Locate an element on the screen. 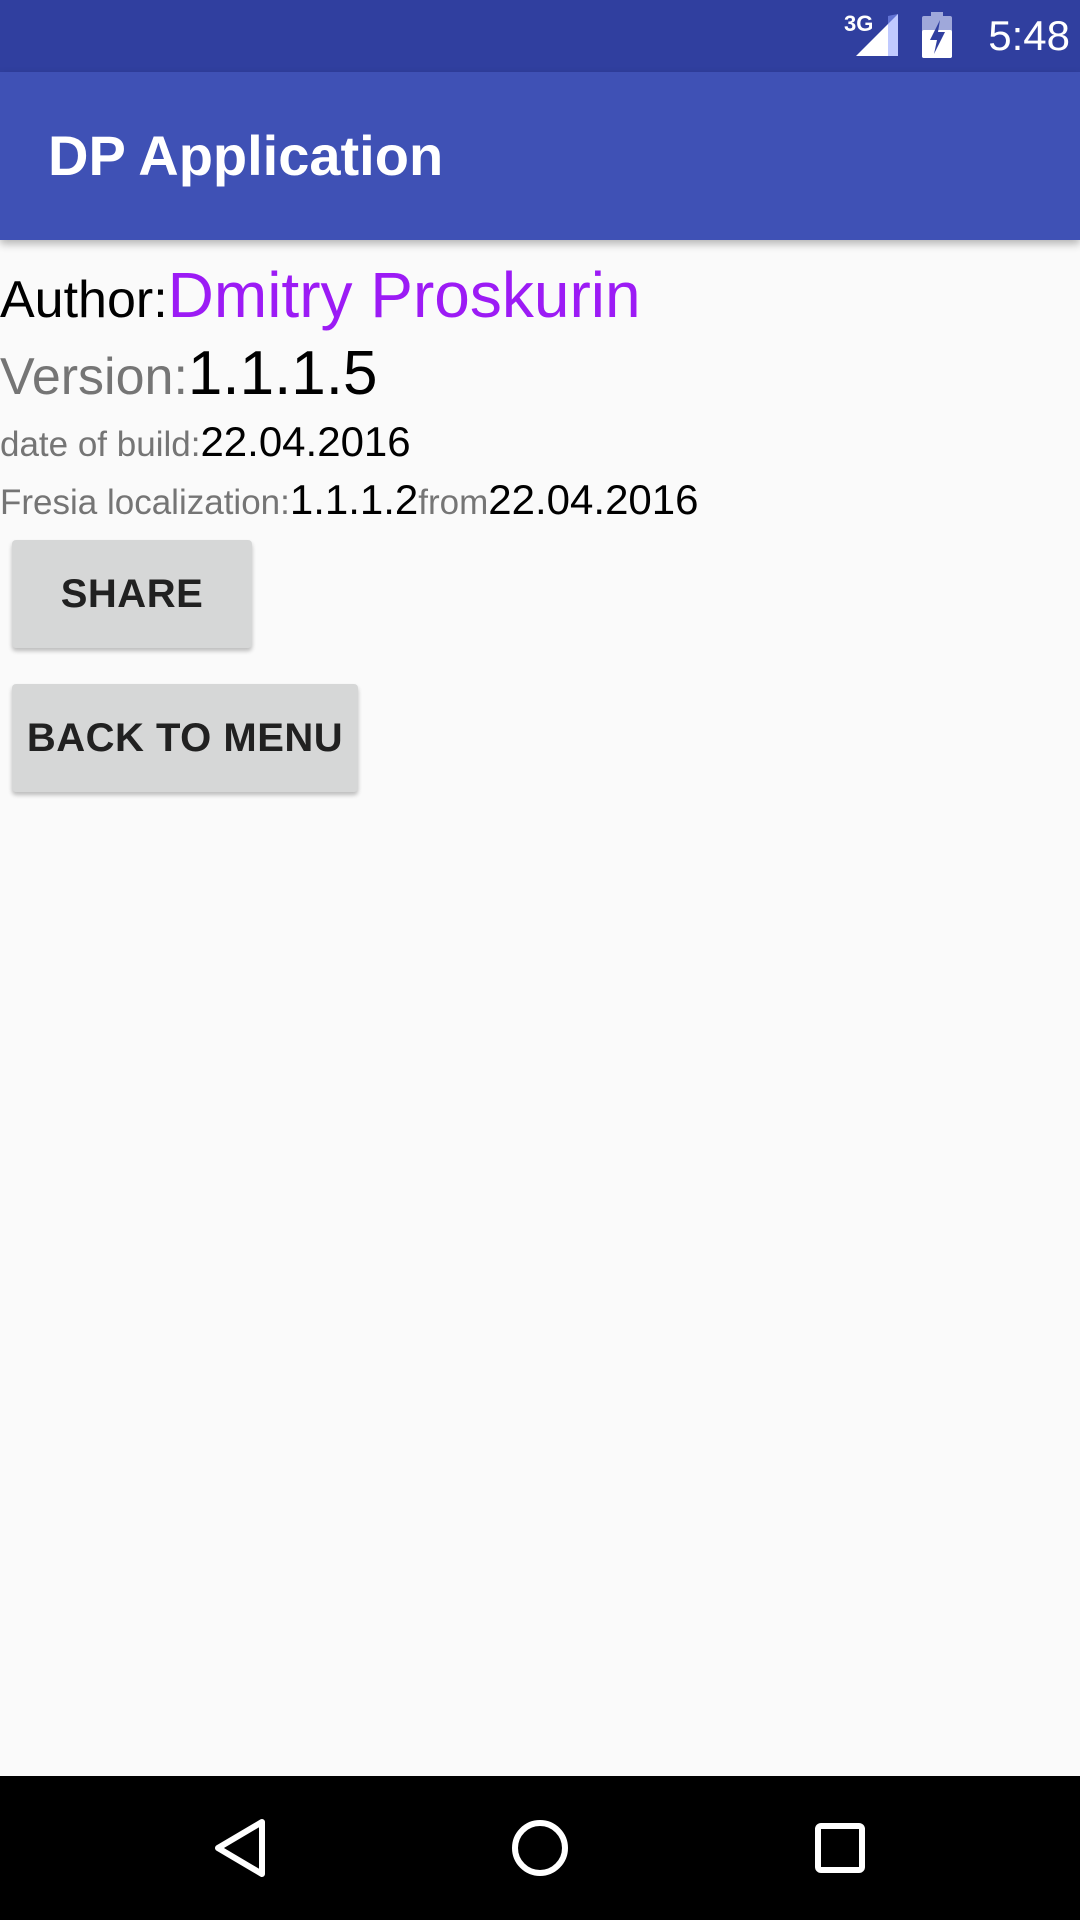  back-to-menu-button: BACK TO MENU is located at coordinates (185, 738).